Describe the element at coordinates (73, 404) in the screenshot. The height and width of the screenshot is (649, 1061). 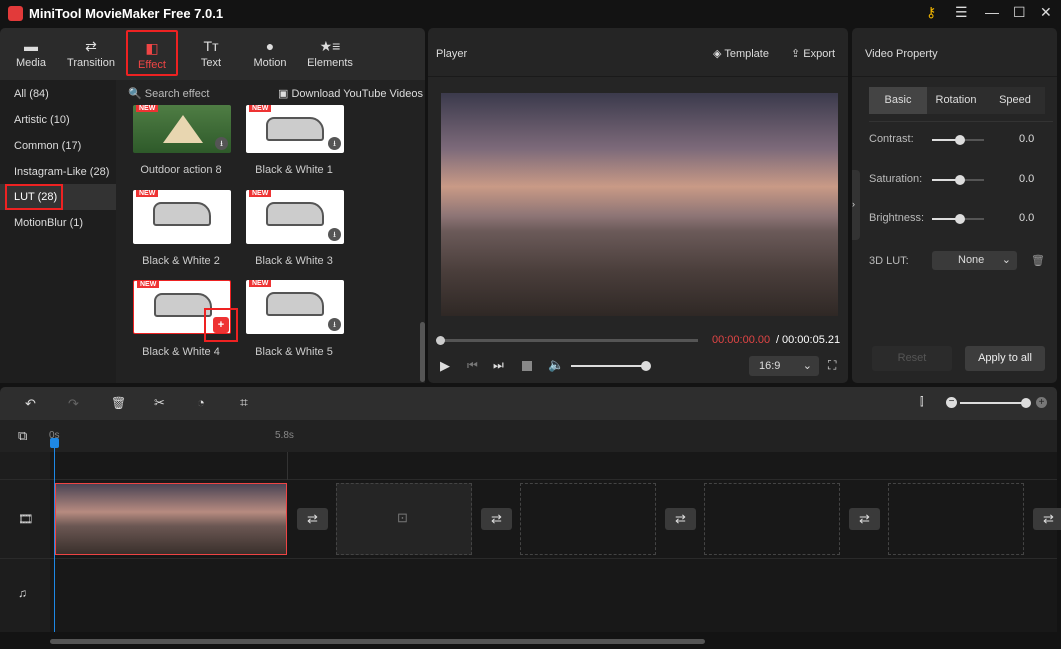
I see `redo-icon: ↷` at that location.